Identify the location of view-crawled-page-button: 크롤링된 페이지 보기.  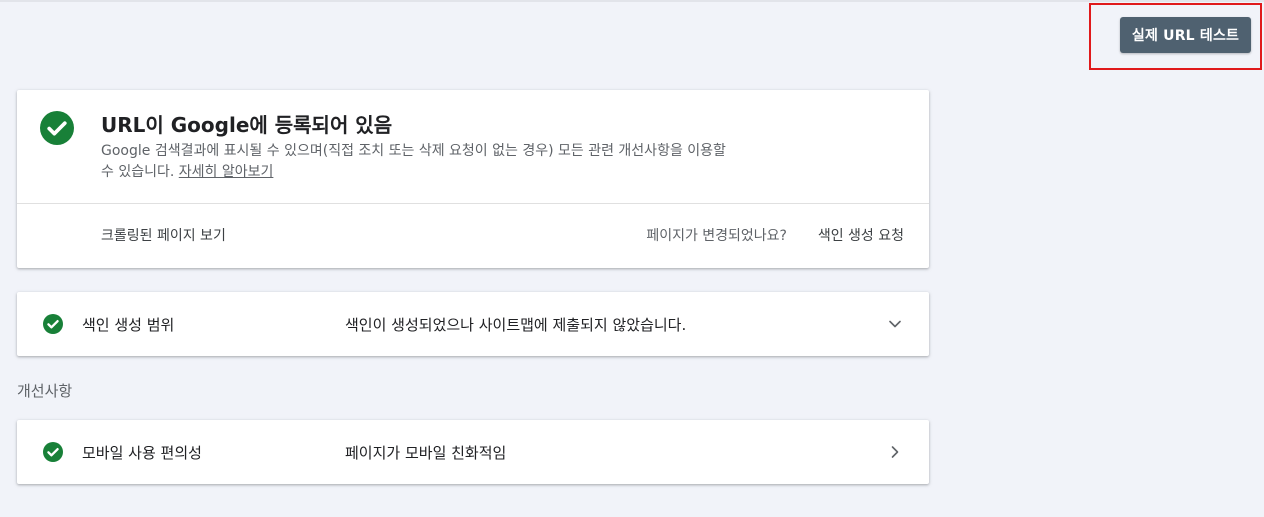
(163, 235).